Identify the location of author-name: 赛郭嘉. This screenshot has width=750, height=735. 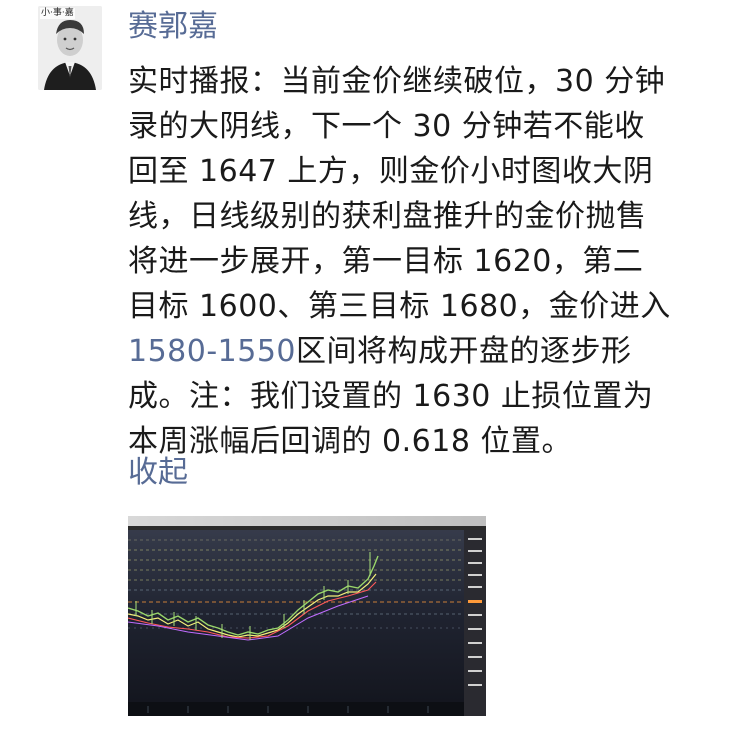
(173, 27).